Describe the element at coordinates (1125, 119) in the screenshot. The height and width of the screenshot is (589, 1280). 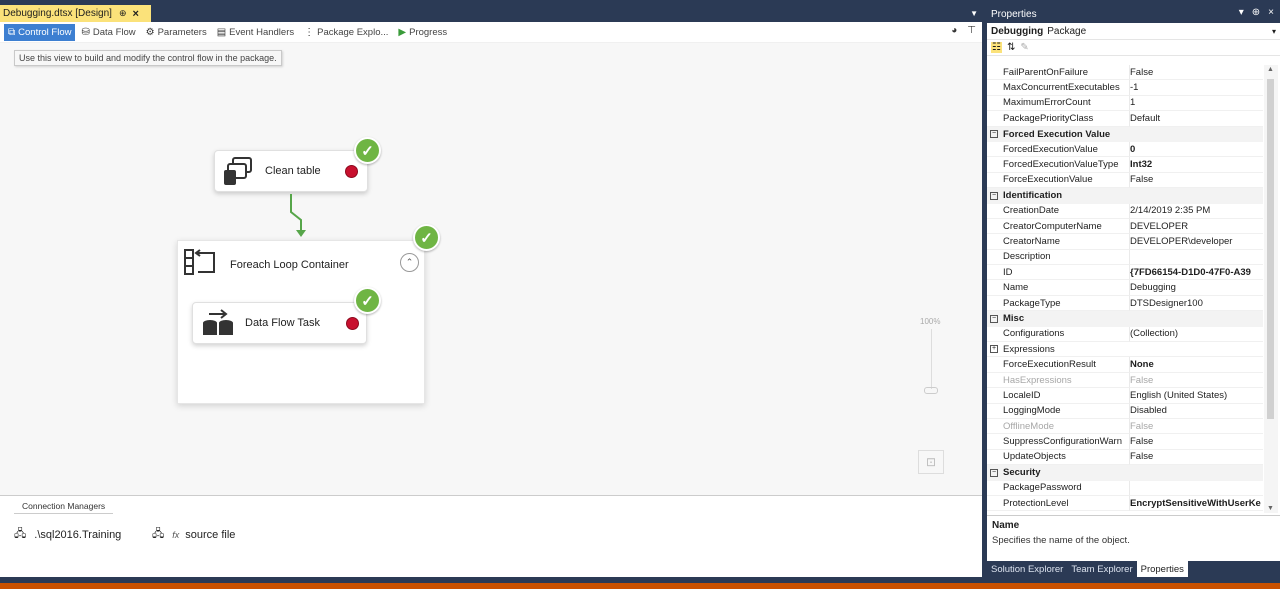
I see `property-row: PackagePriorityClass Default` at that location.